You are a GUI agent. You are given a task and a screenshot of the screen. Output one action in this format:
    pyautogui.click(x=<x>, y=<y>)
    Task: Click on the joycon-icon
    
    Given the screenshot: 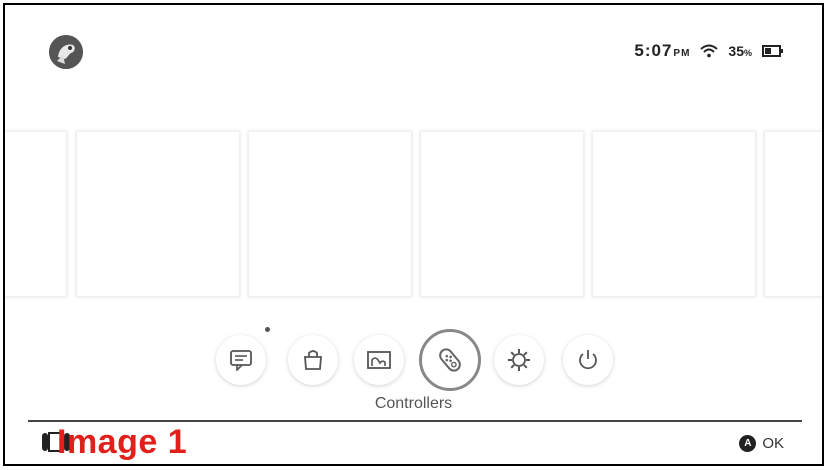 What is the action you would take?
    pyautogui.click(x=450, y=360)
    